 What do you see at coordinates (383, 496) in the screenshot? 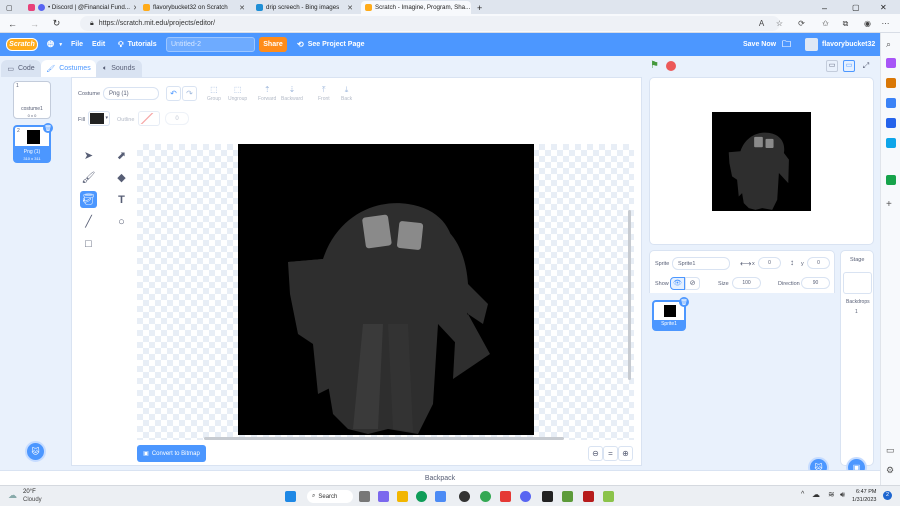
I see `chat-icon` at bounding box center [383, 496].